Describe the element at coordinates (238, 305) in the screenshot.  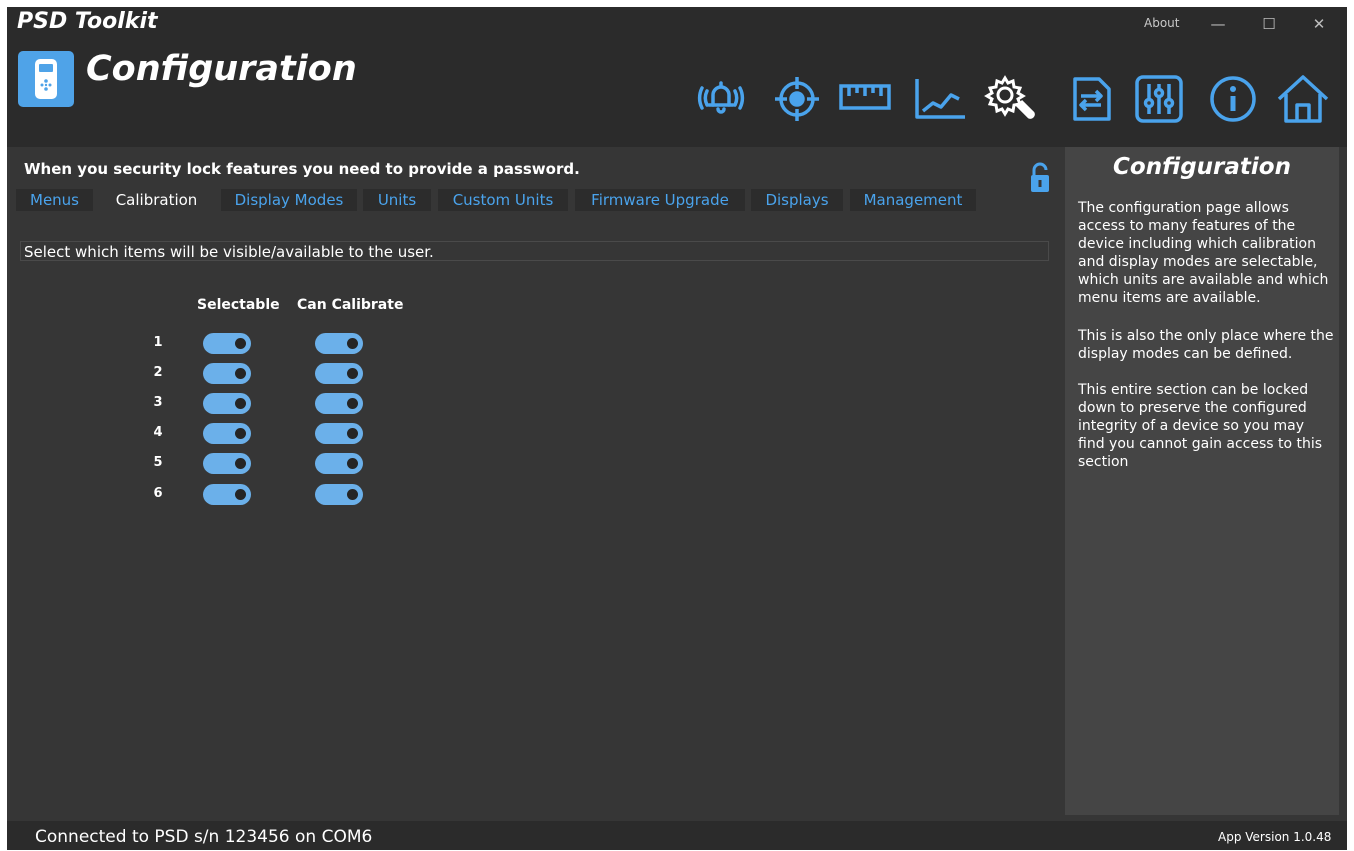
I see `selectable-header: Selectable` at that location.